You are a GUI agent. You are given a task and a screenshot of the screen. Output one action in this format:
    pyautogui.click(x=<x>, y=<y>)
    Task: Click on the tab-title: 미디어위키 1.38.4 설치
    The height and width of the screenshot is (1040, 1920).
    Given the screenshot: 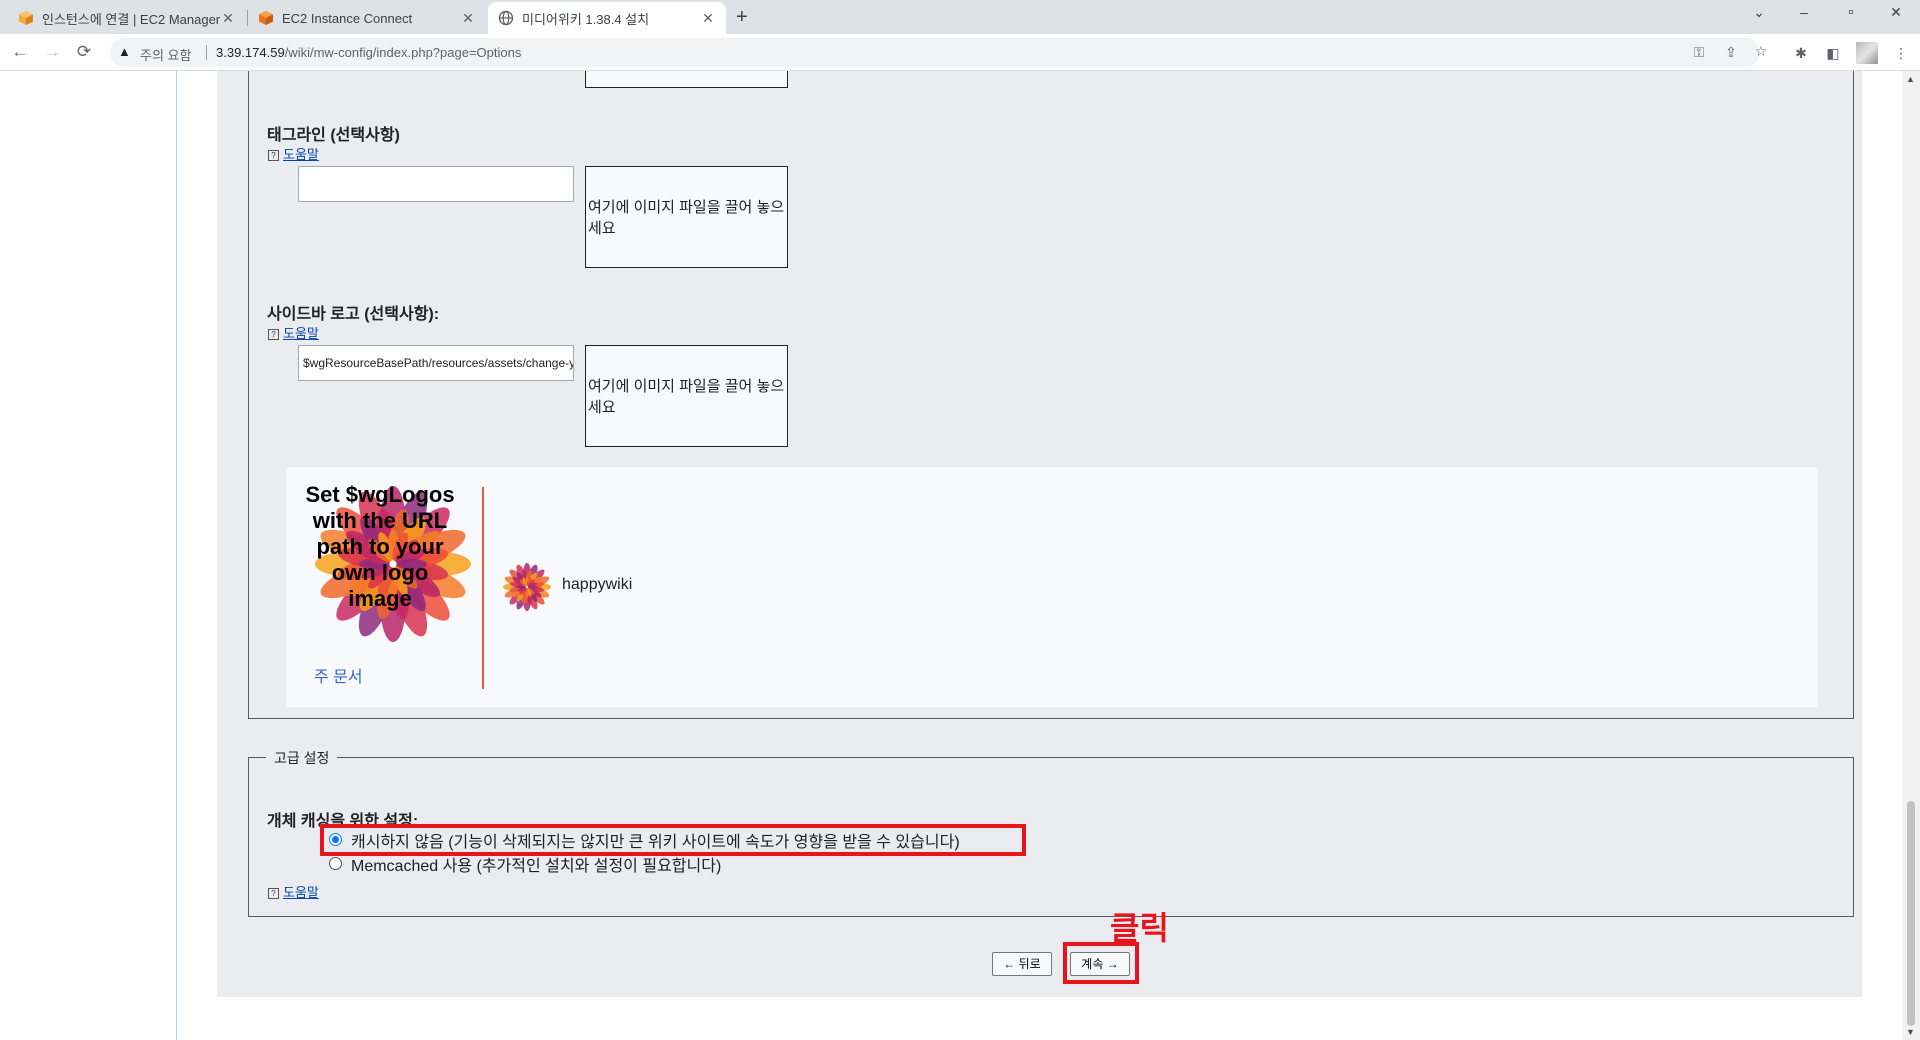 What is the action you would take?
    pyautogui.click(x=586, y=19)
    